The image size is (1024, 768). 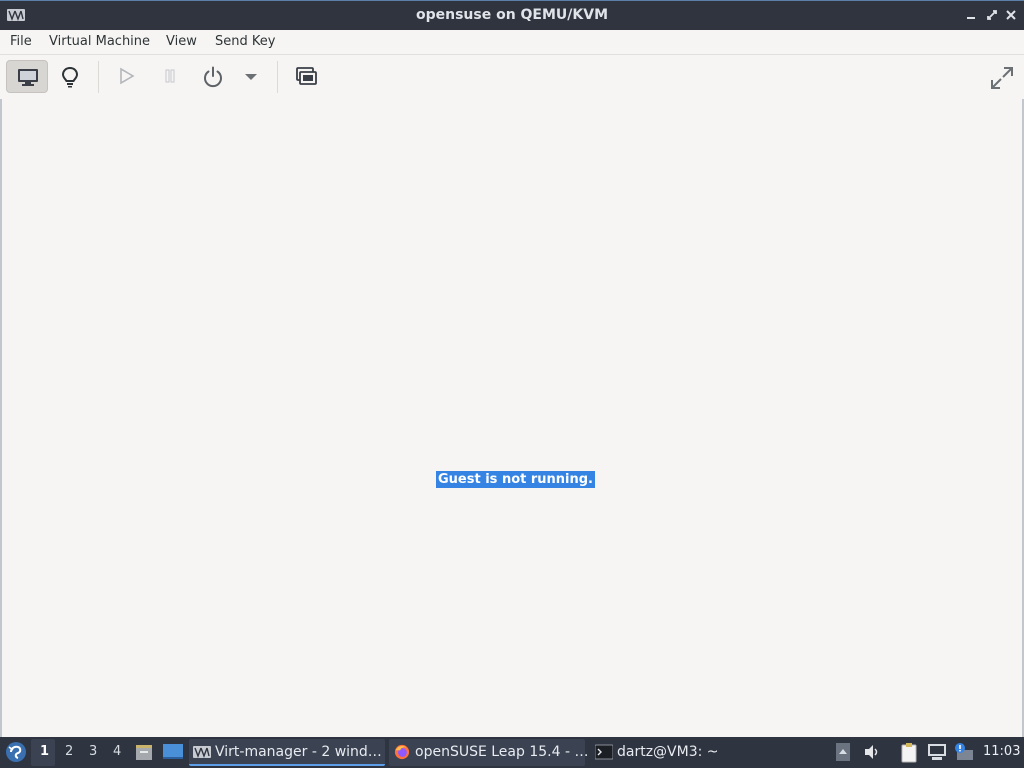 I want to click on virt-manager-icon, so click(x=202, y=752).